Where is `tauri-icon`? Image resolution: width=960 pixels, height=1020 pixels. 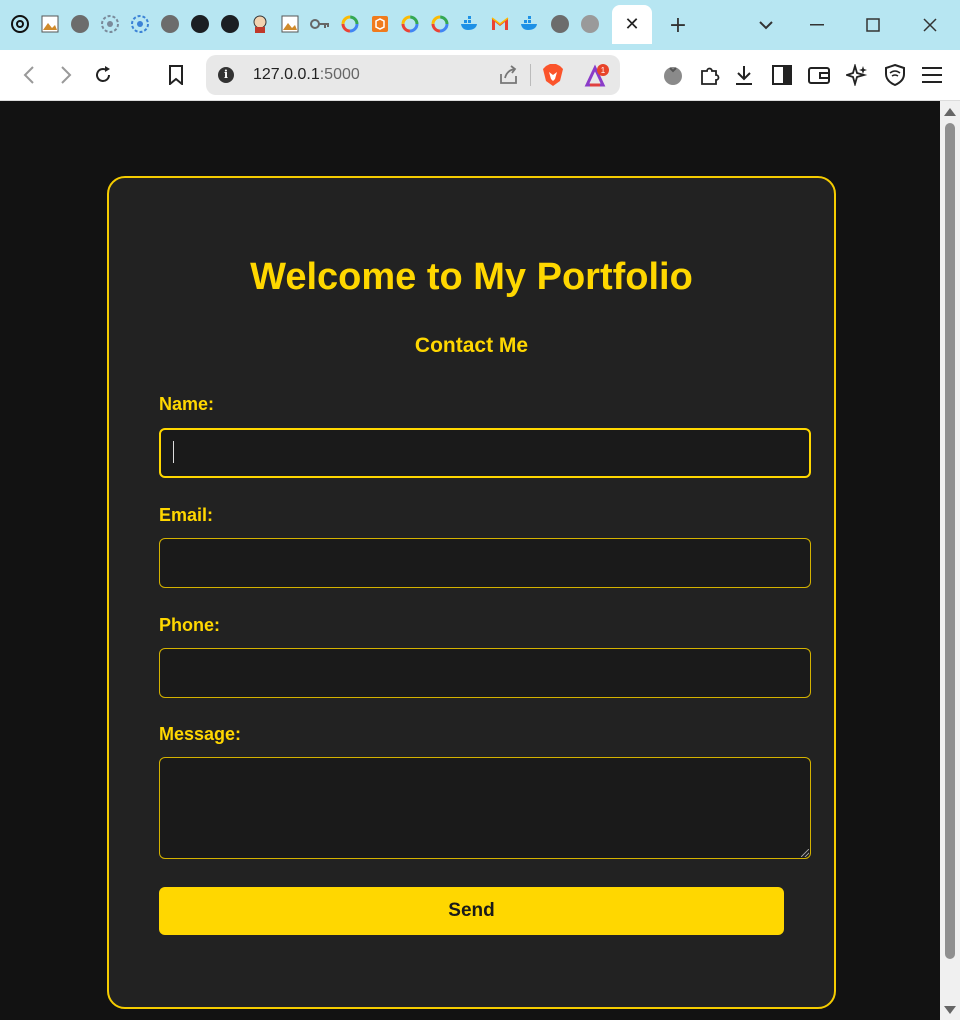 tauri-icon is located at coordinates (140, 24).